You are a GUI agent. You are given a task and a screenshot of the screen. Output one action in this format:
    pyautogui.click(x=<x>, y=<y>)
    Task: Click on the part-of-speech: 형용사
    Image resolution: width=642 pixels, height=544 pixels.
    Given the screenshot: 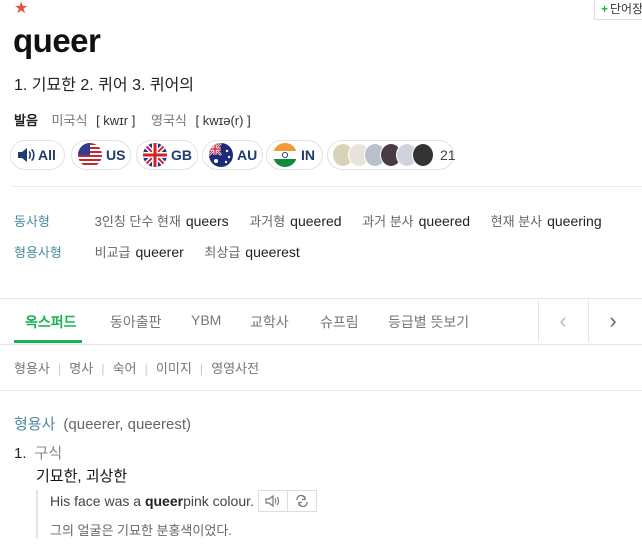 What is the action you would take?
    pyautogui.click(x=35, y=424)
    